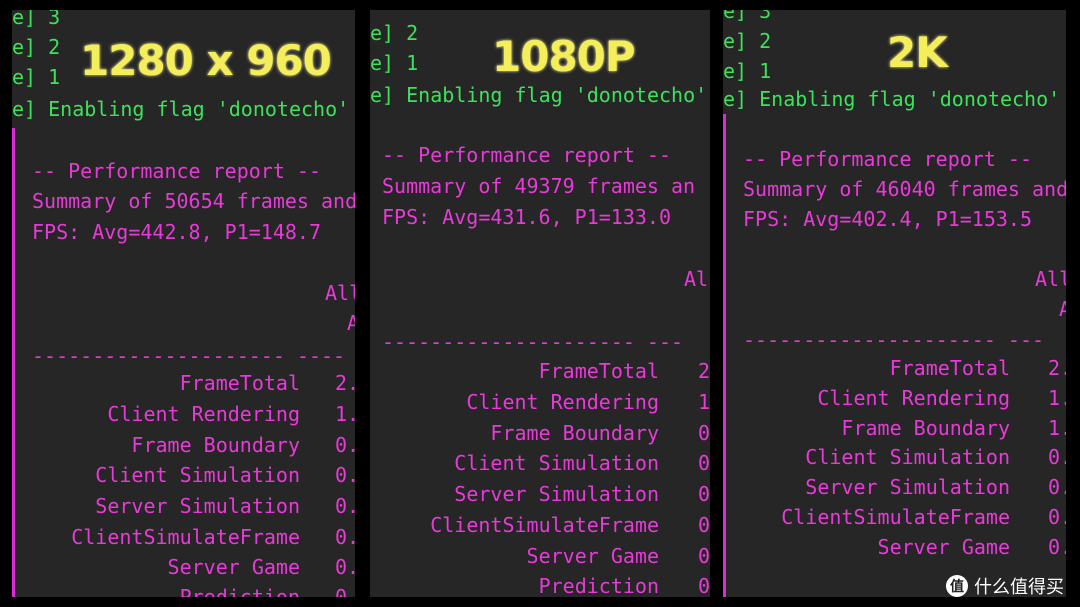 The height and width of the screenshot is (607, 1080). What do you see at coordinates (704, 371) in the screenshot?
I see `counter-value: 2` at bounding box center [704, 371].